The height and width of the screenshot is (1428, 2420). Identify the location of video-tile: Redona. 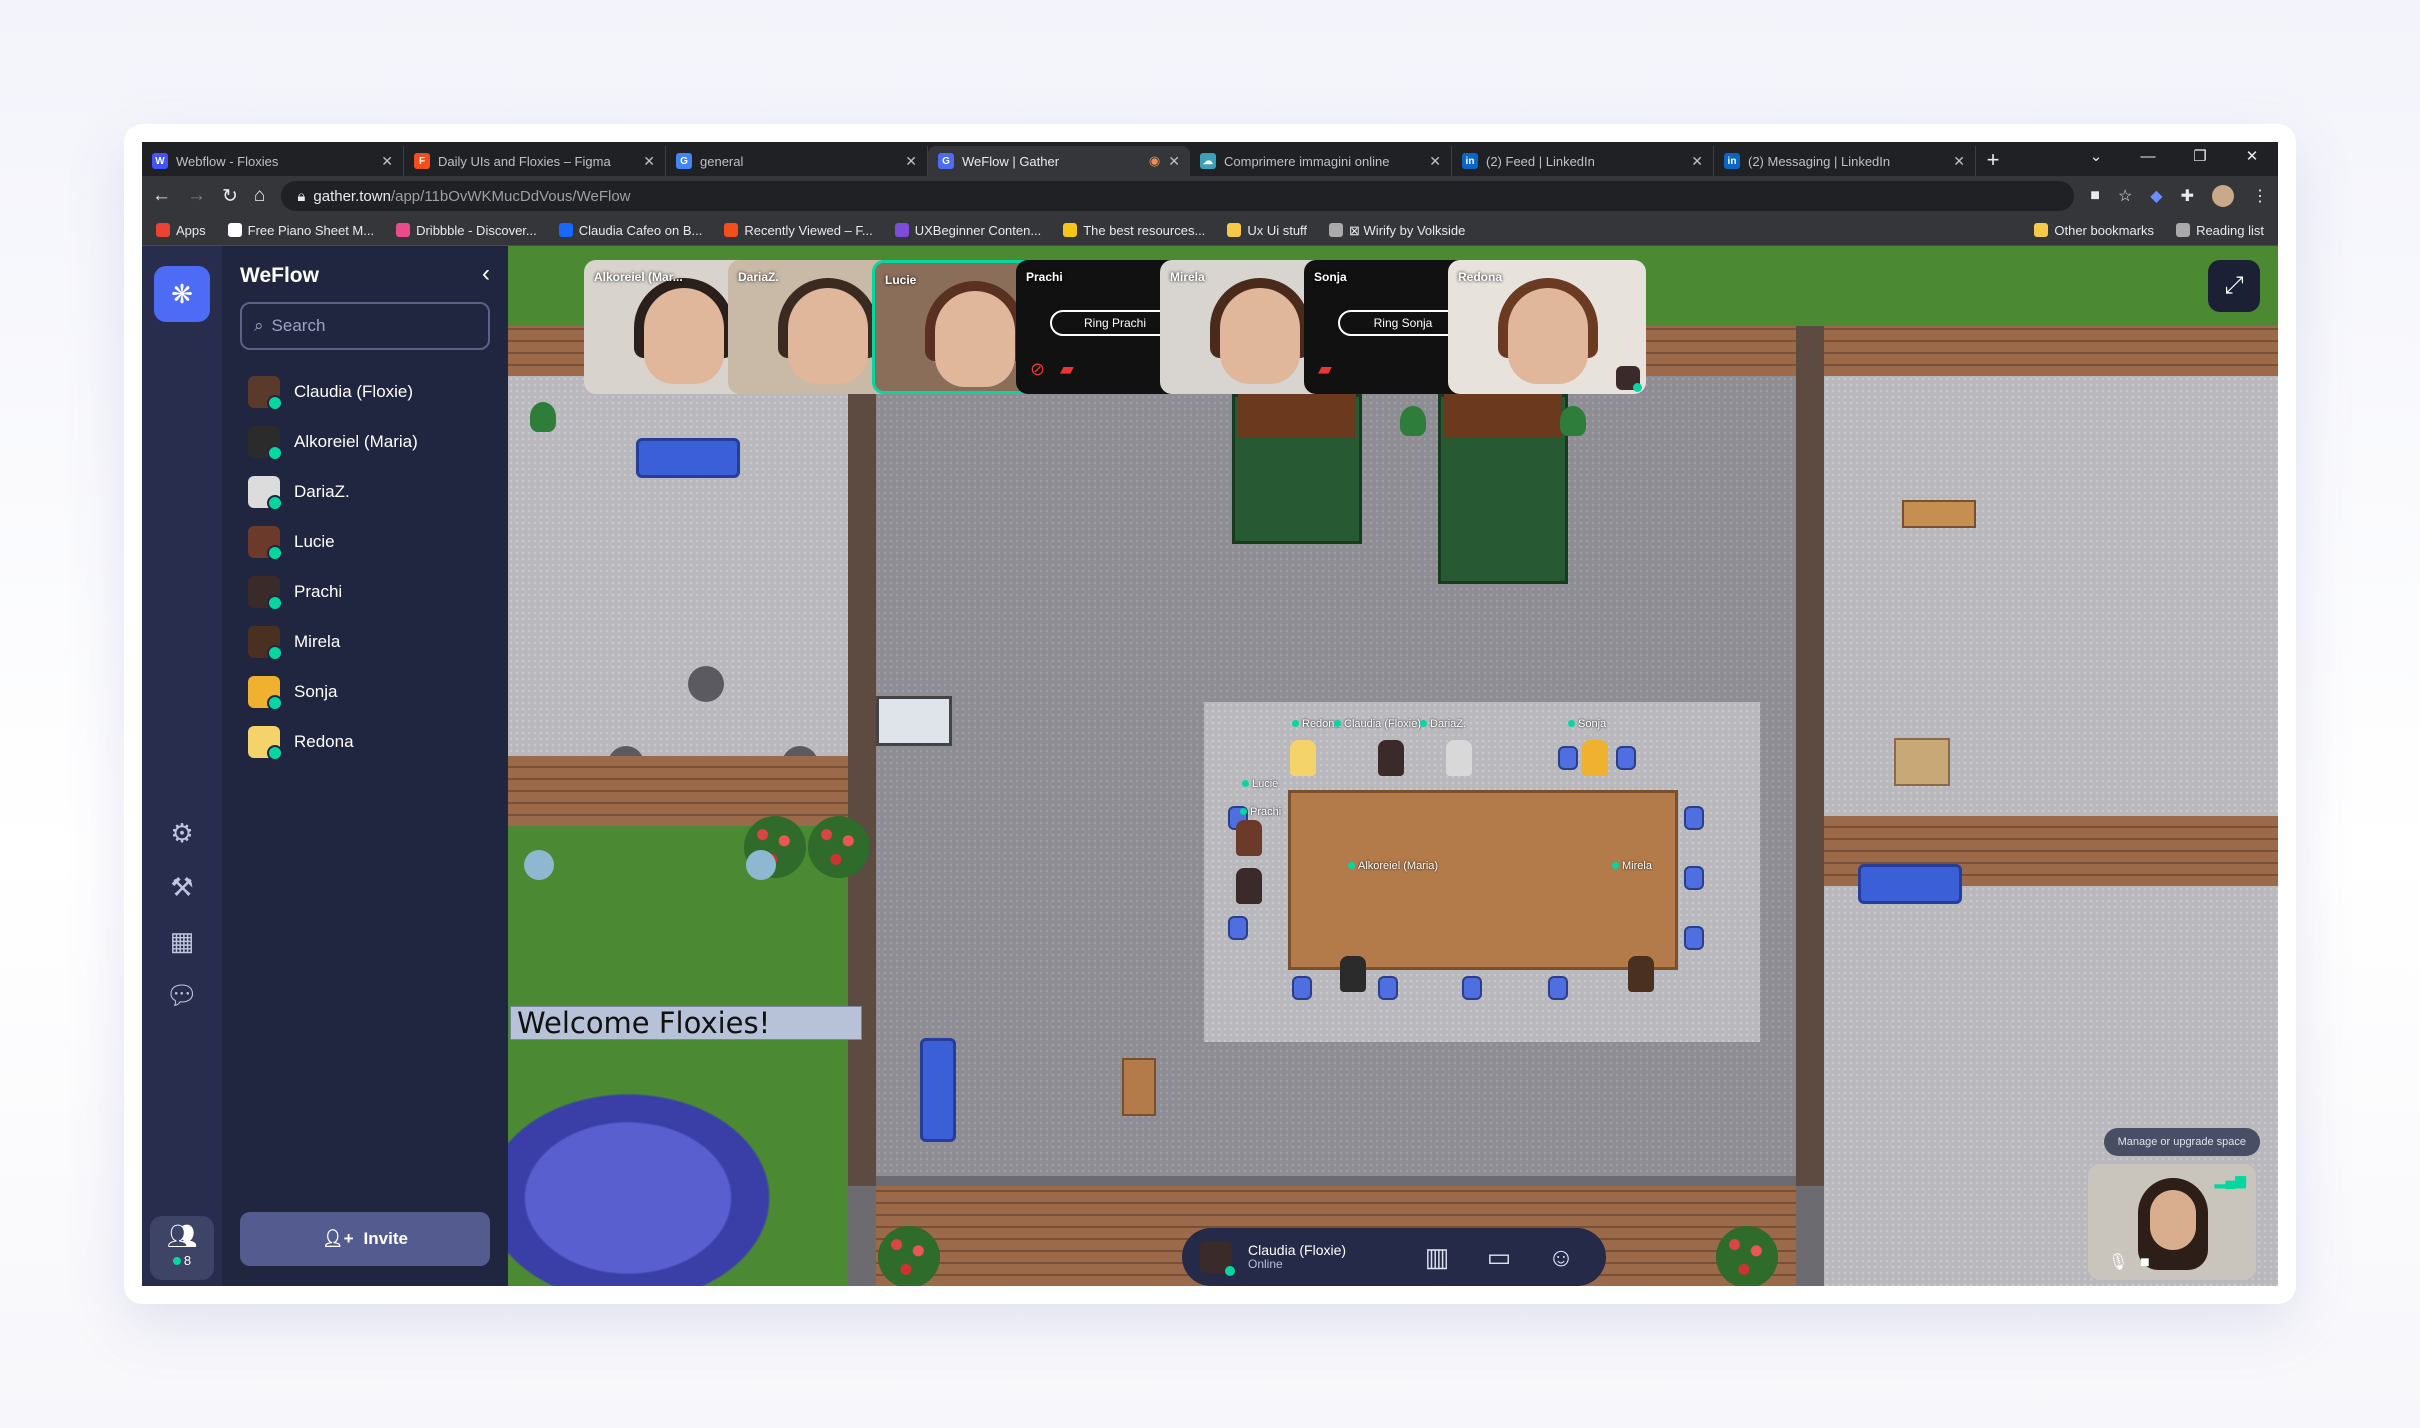
(1547, 327).